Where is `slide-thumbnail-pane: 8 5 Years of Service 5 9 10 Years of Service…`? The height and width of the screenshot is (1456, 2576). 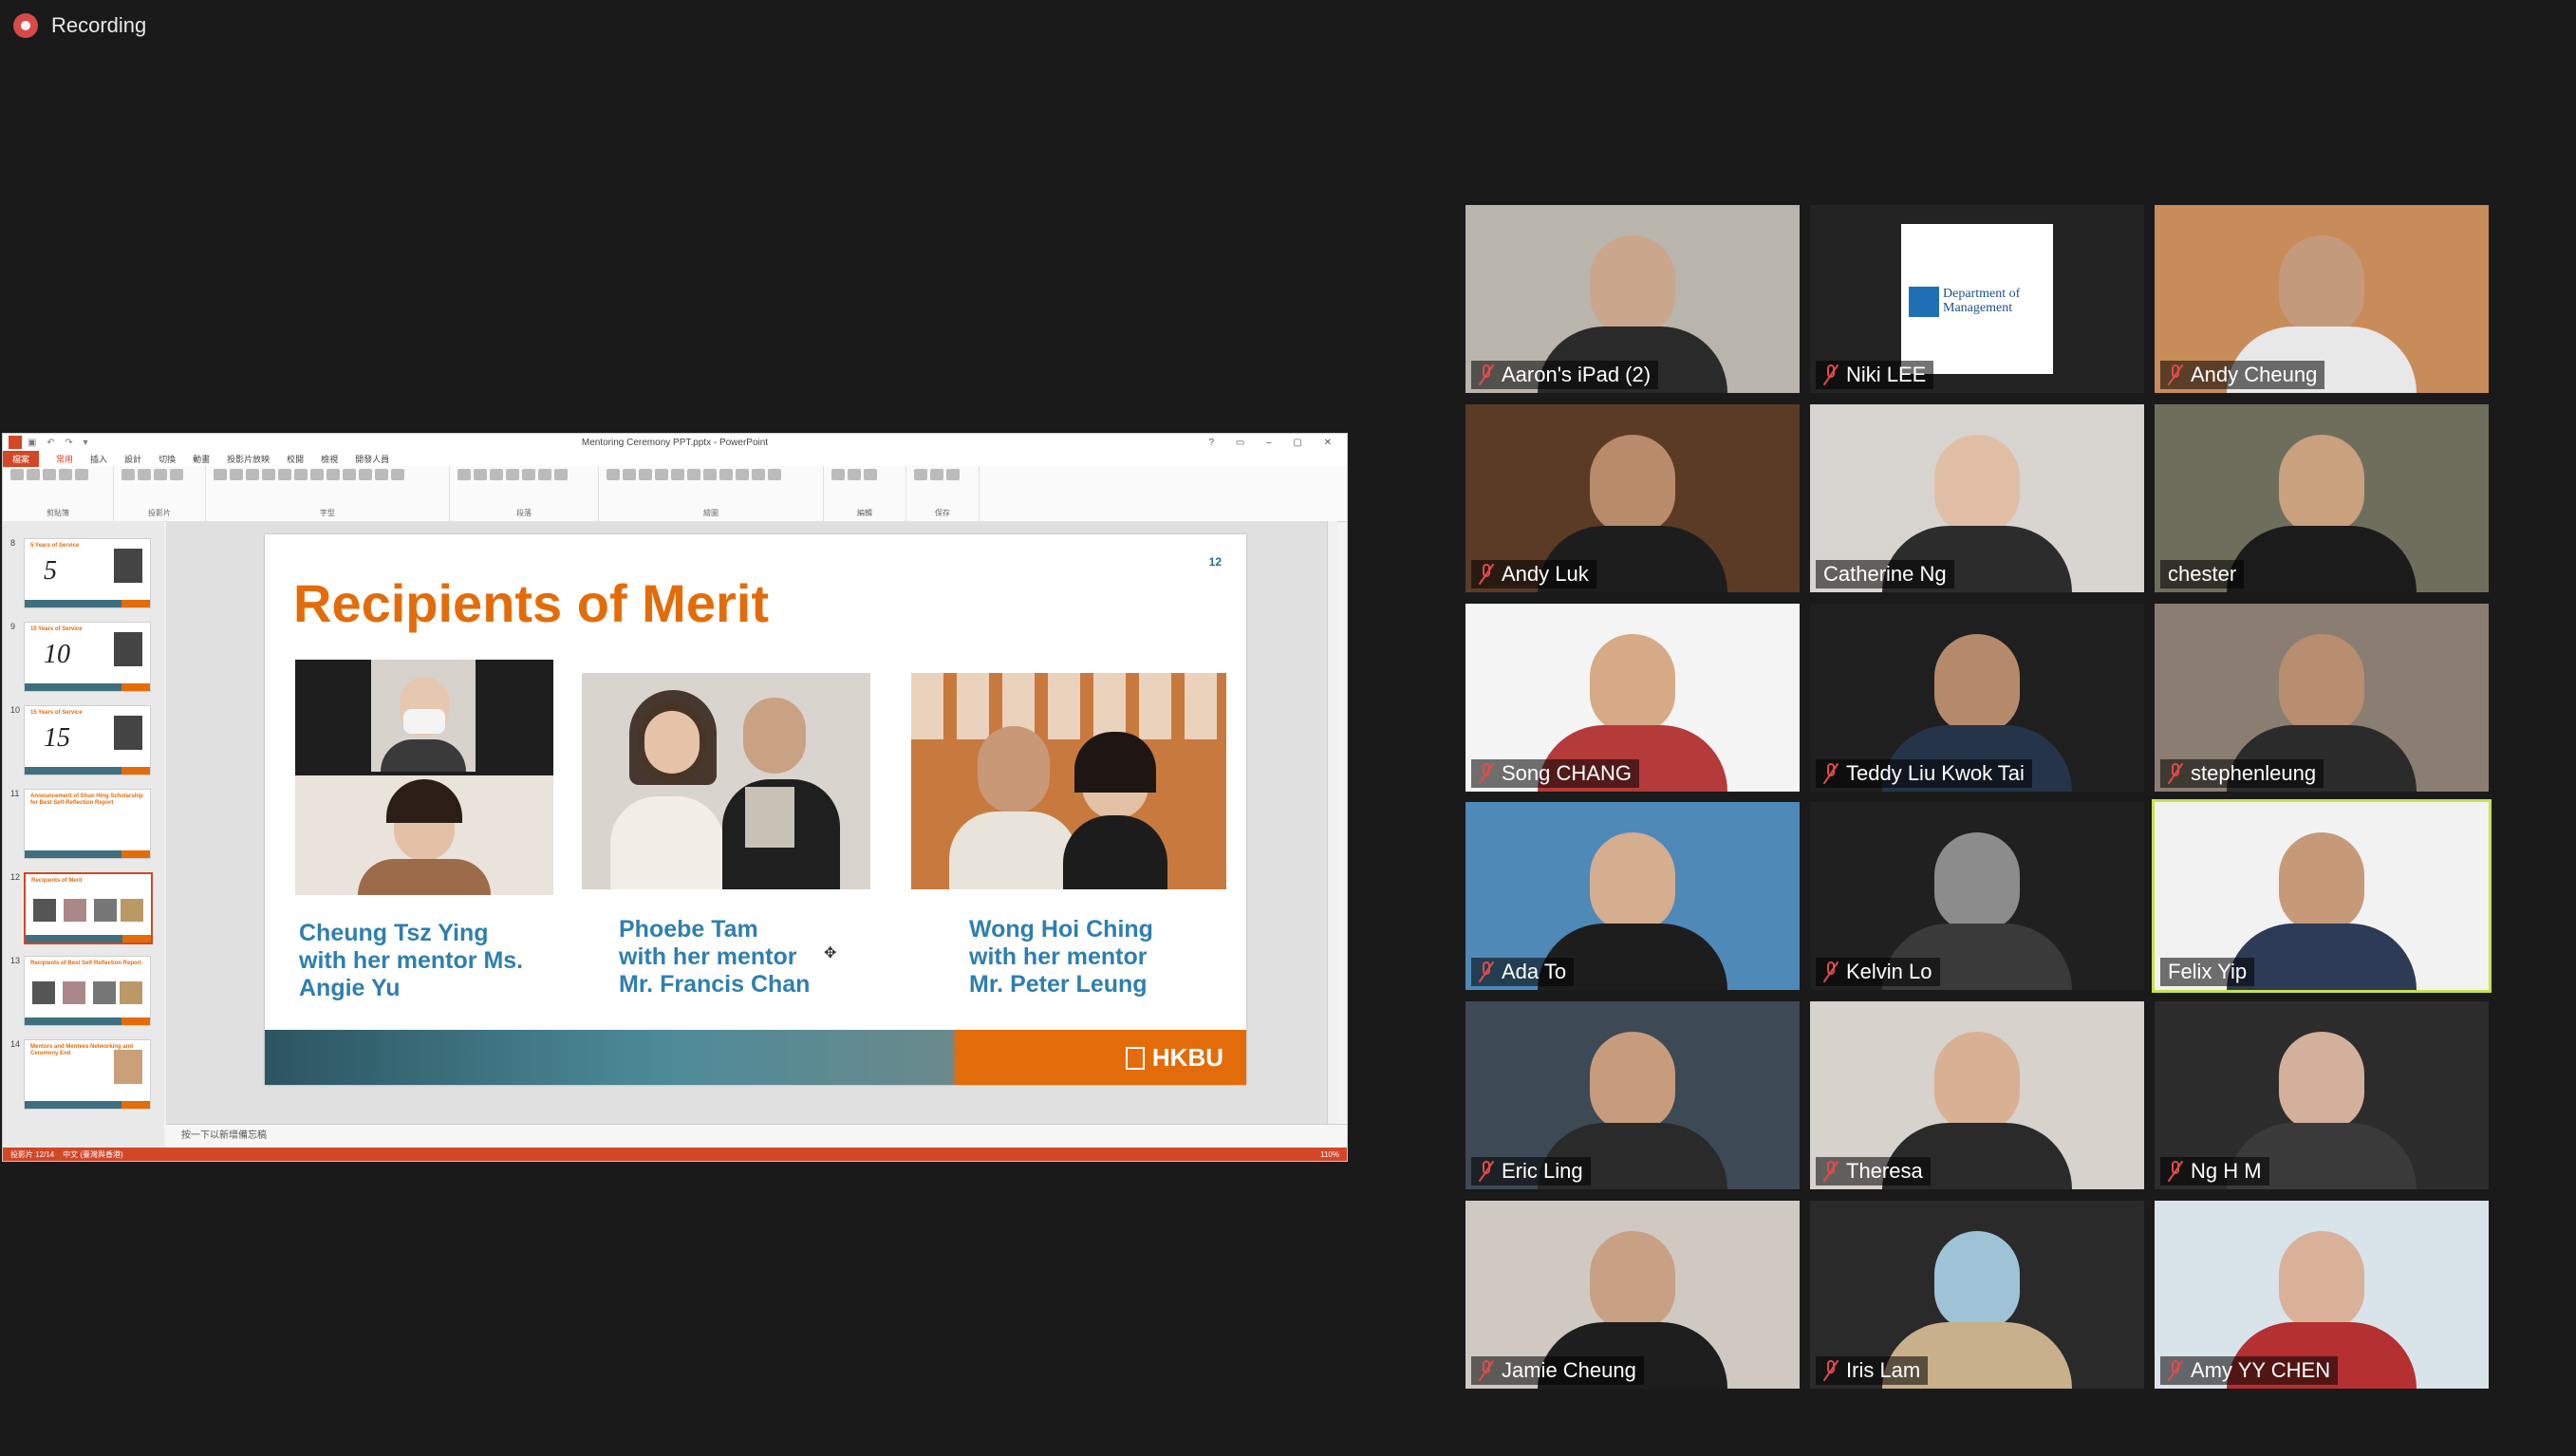 slide-thumbnail-pane: 8 5 Years of Service 5 9 10 Years of Service… is located at coordinates (84, 835).